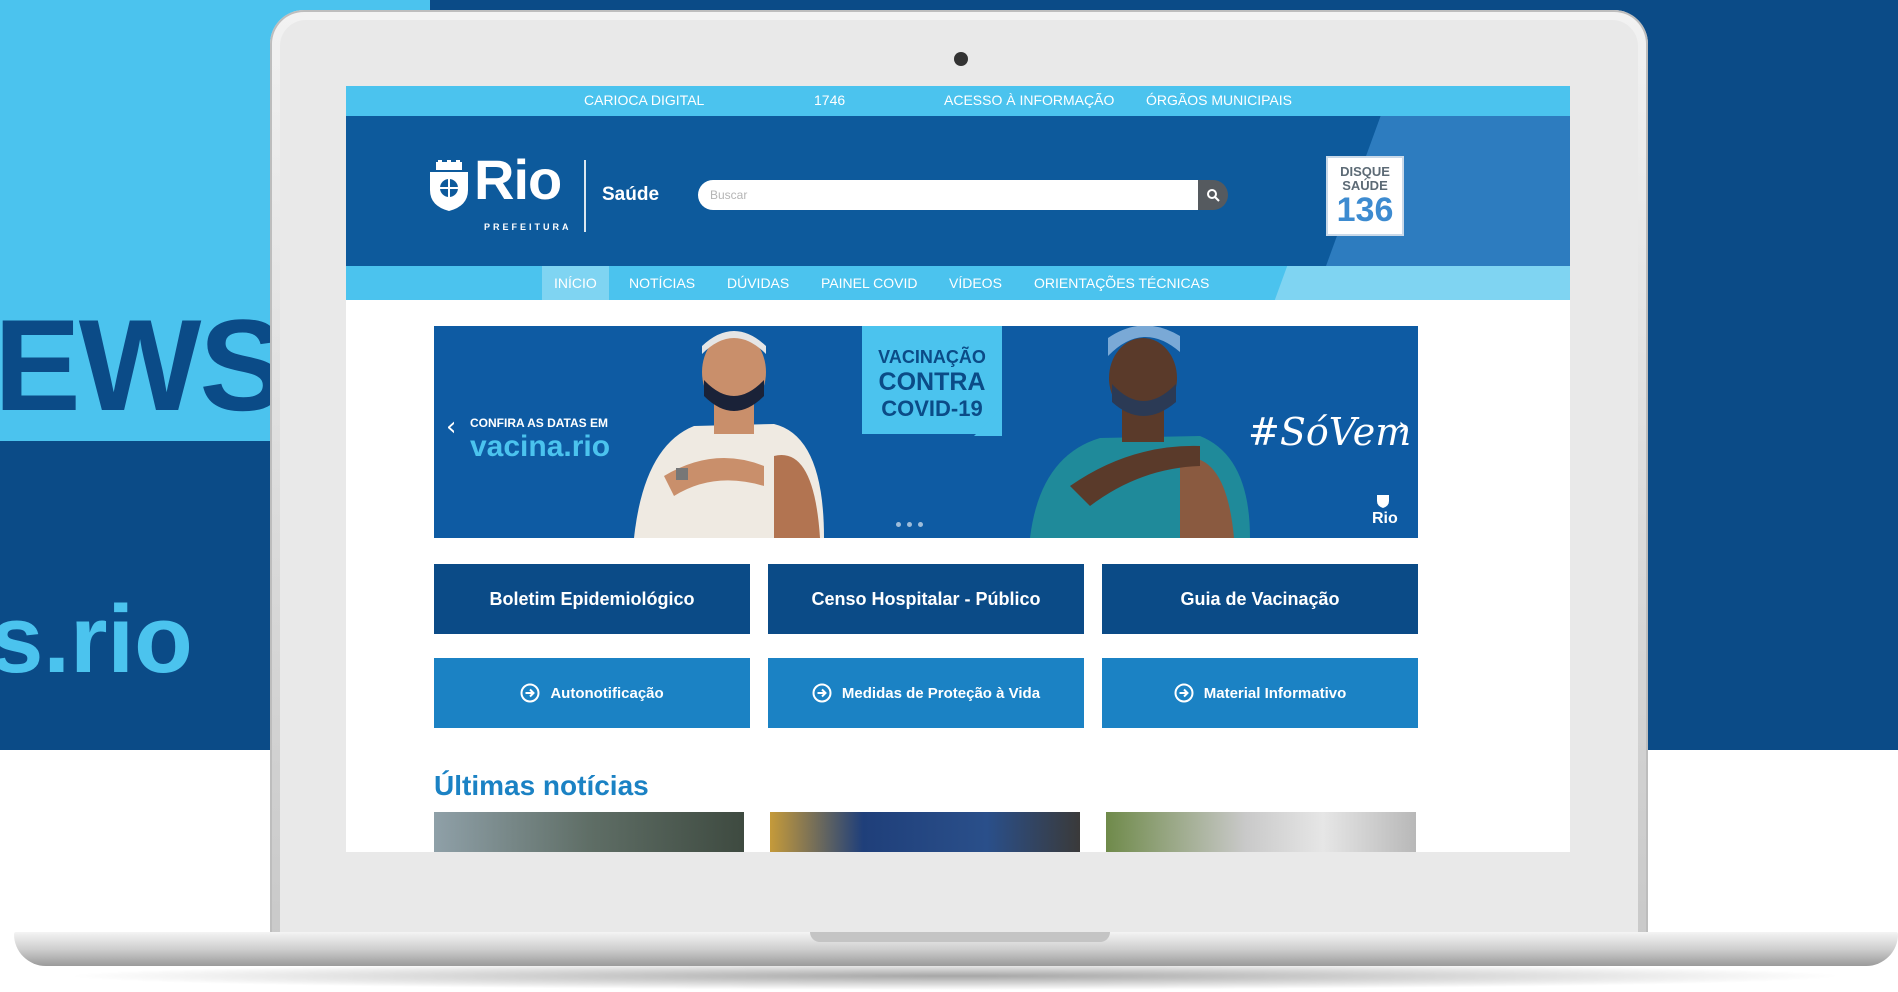 The image size is (1898, 992). Describe the element at coordinates (1275, 693) in the screenshot. I see `tile-label: Material Informativo` at that location.